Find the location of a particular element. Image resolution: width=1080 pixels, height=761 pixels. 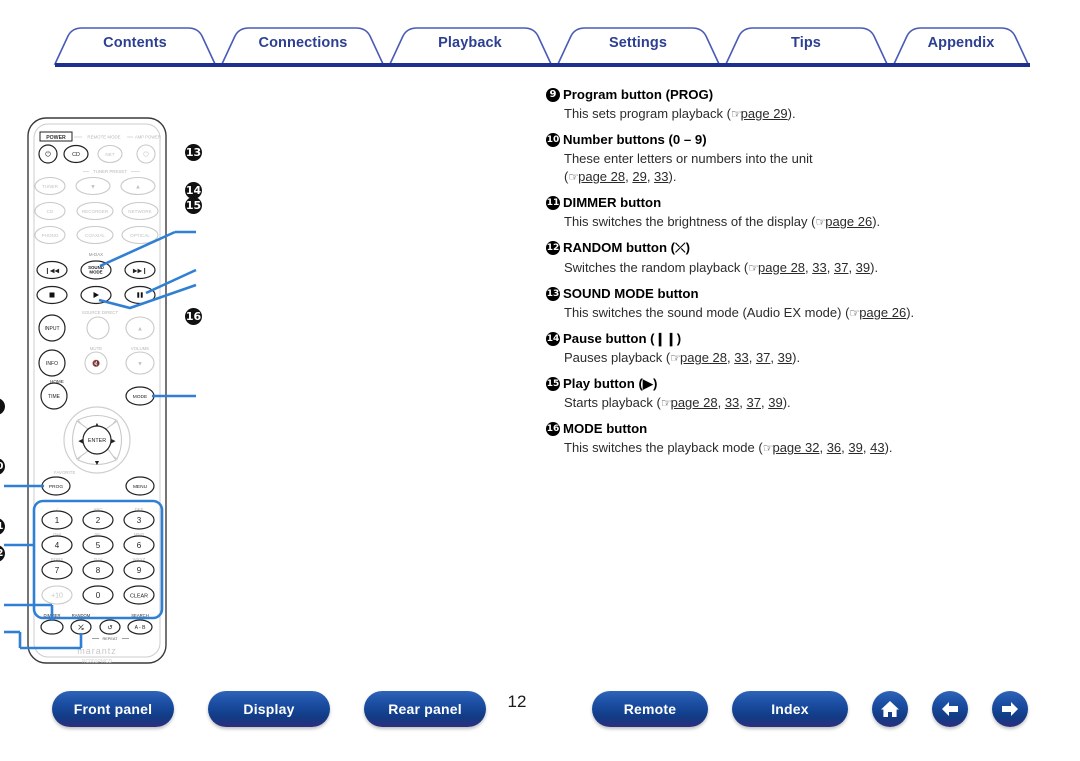

svg-text: POWER is located at coordinates (56, 138).